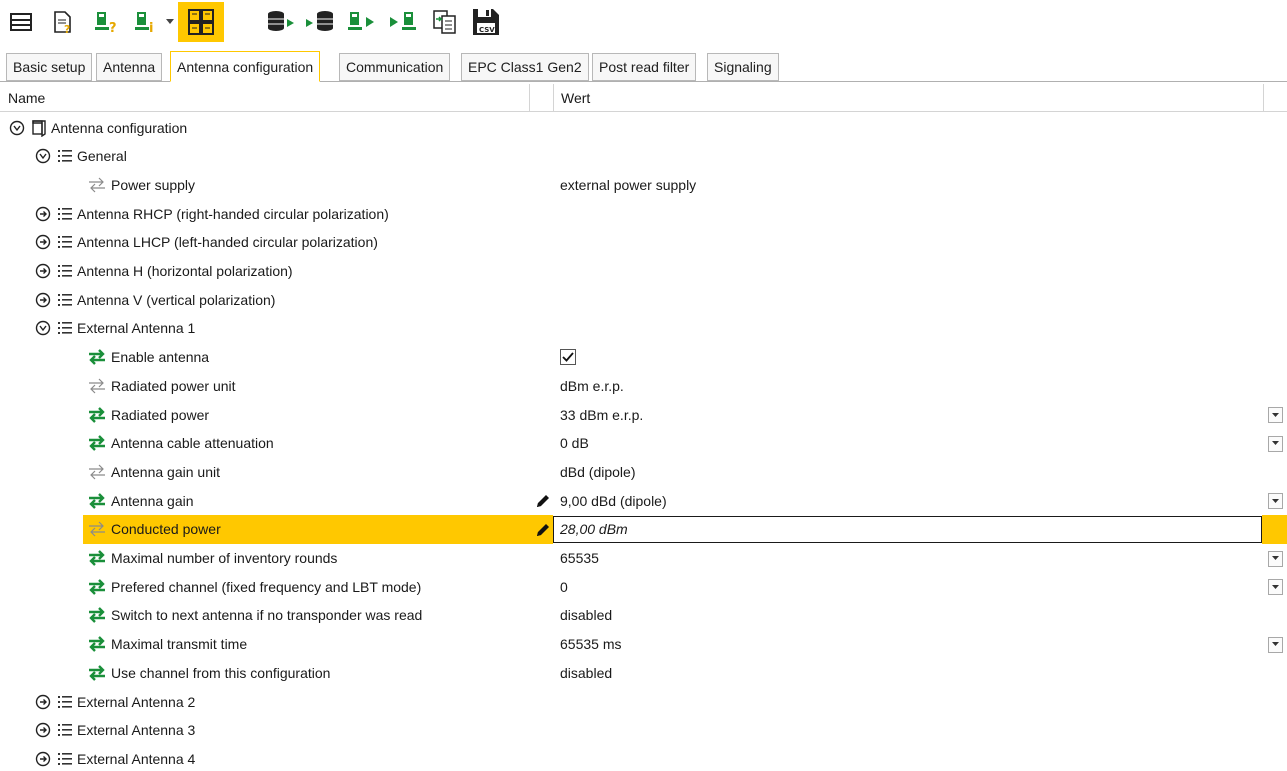 The height and width of the screenshot is (771, 1287). I want to click on property-row: General, so click(643, 156).